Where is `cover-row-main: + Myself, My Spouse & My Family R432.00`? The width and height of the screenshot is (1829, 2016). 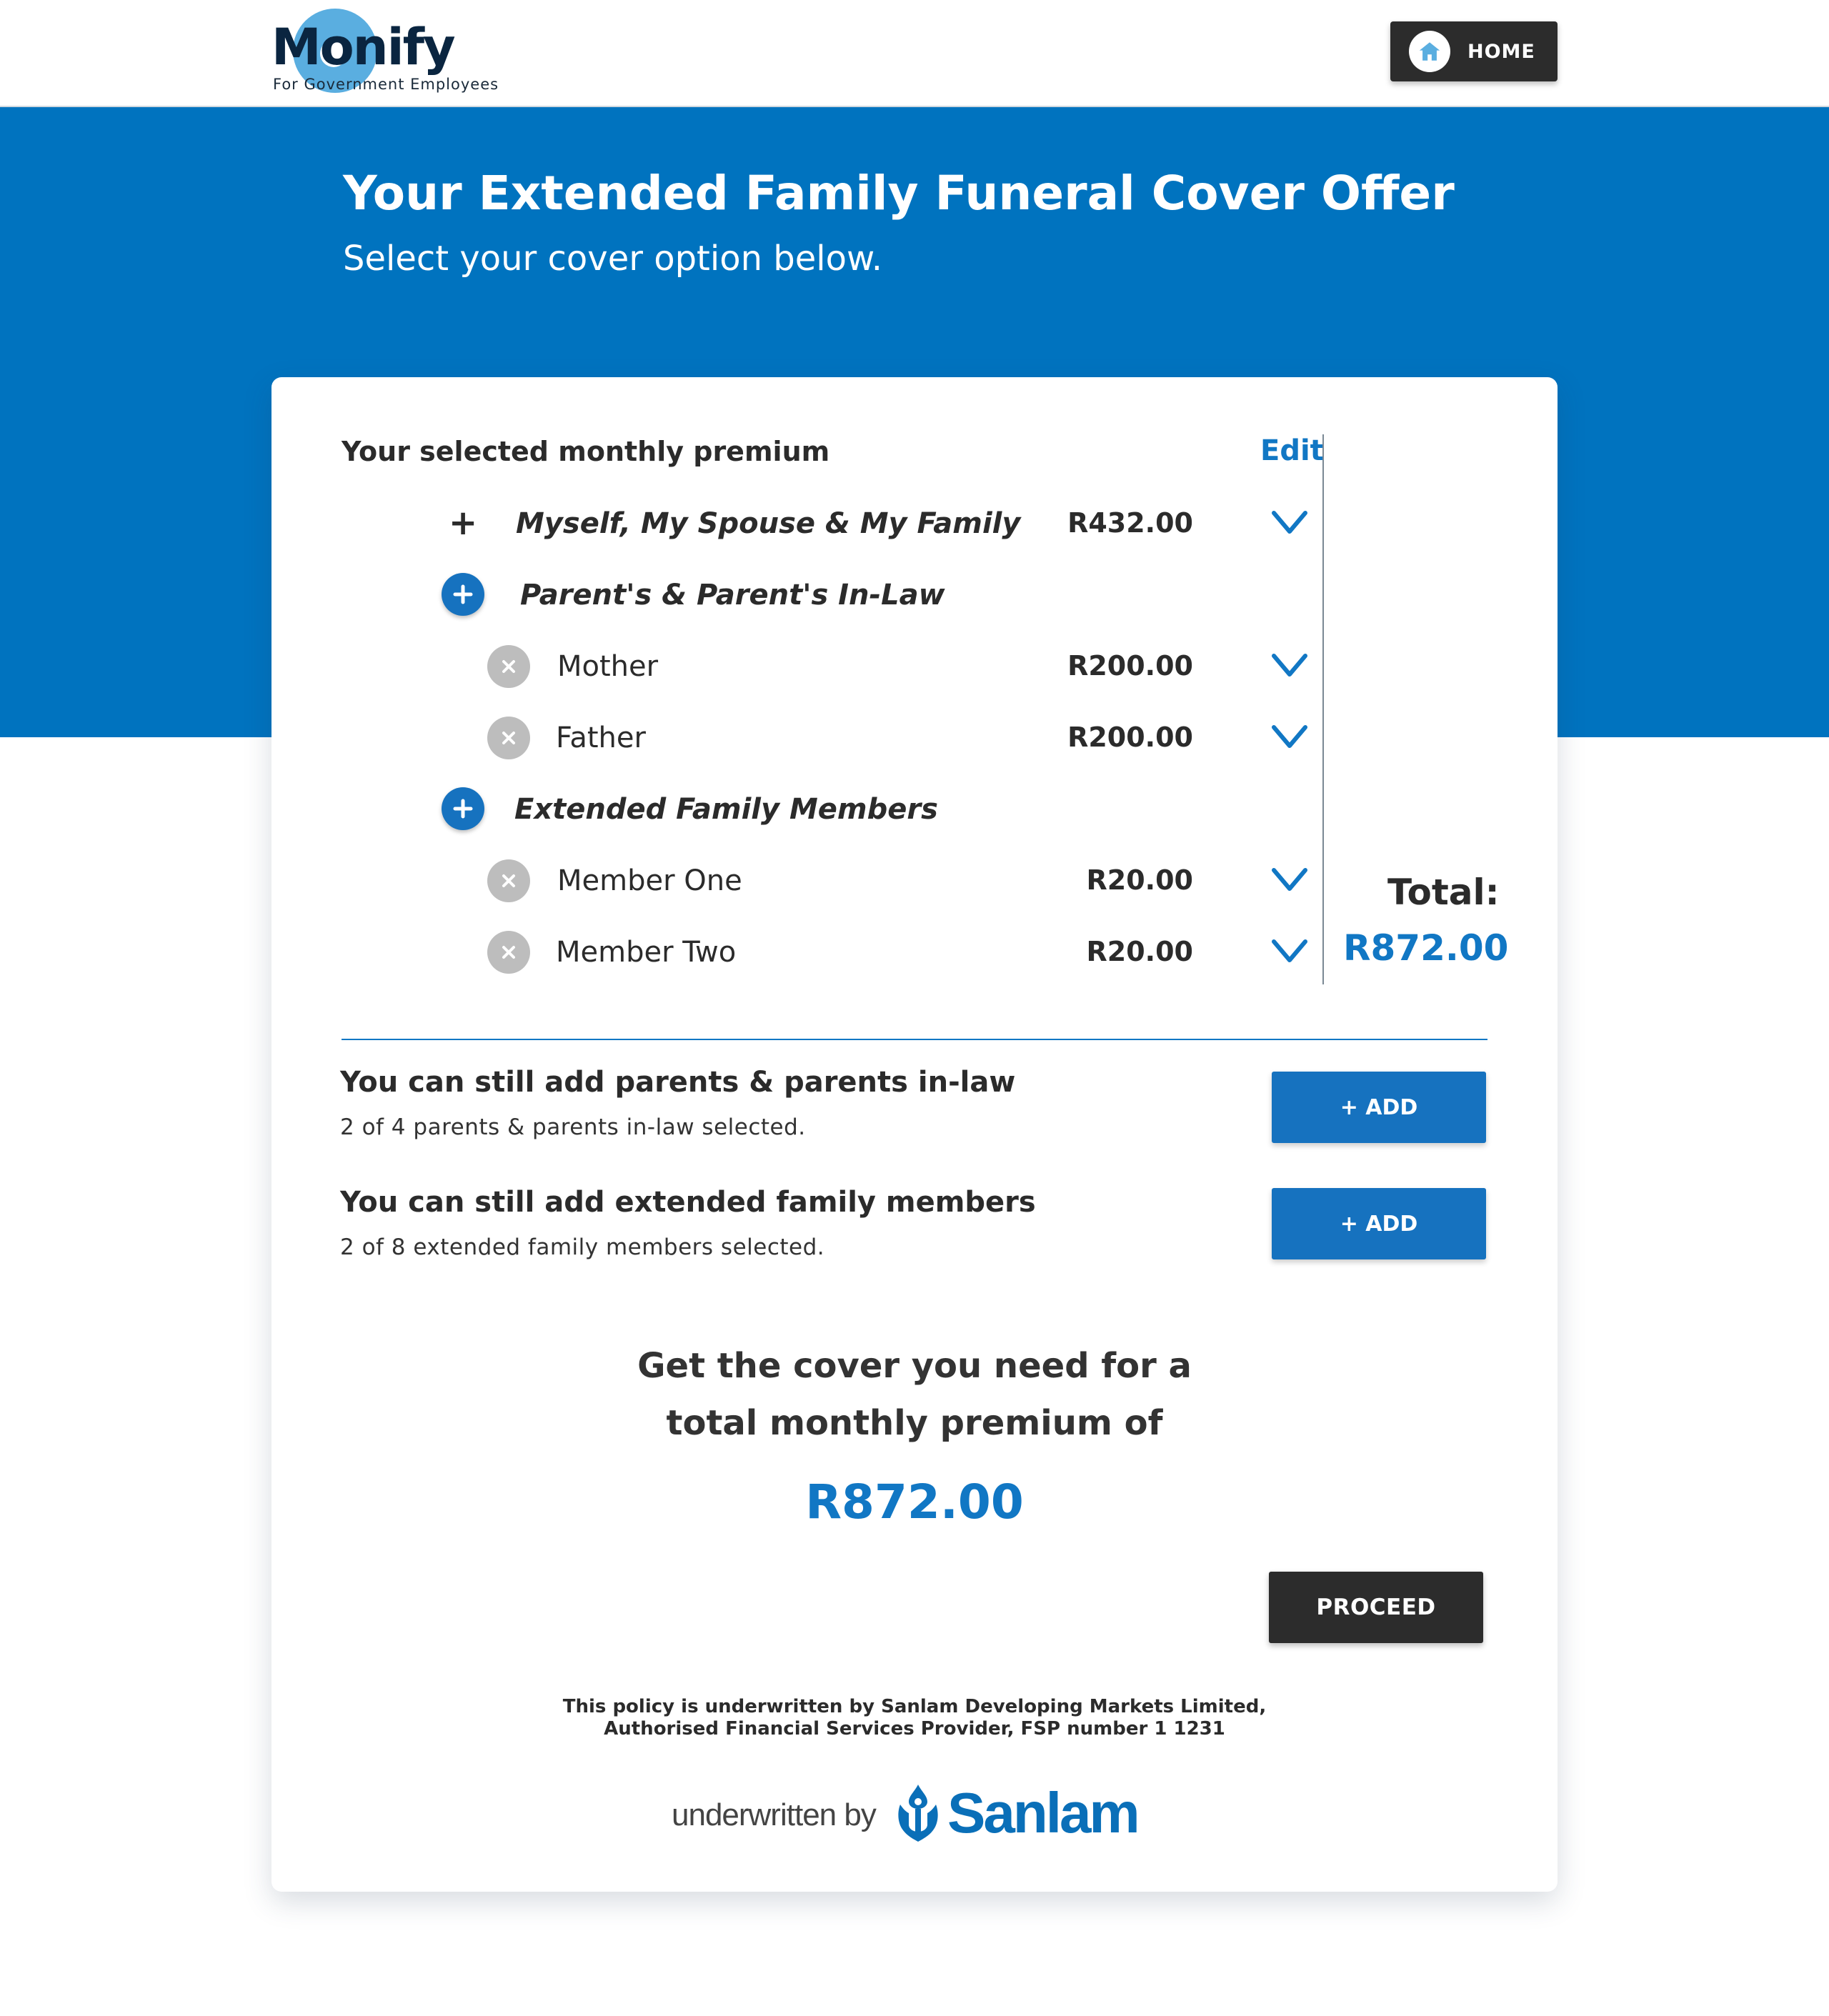
cover-row-main: + Myself, My Spouse & My Family R432.00 is located at coordinates (793, 524).